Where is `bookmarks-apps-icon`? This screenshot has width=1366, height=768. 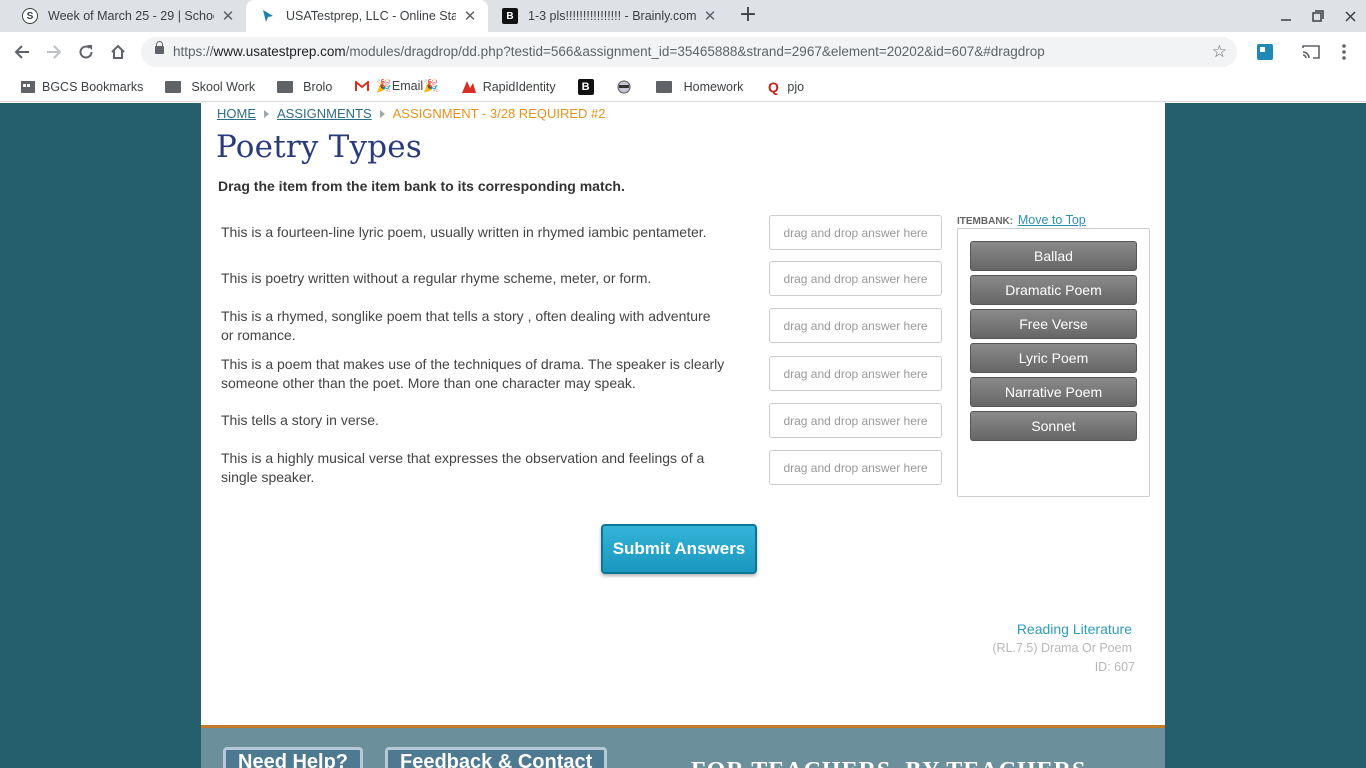 bookmarks-apps-icon is located at coordinates (28, 87).